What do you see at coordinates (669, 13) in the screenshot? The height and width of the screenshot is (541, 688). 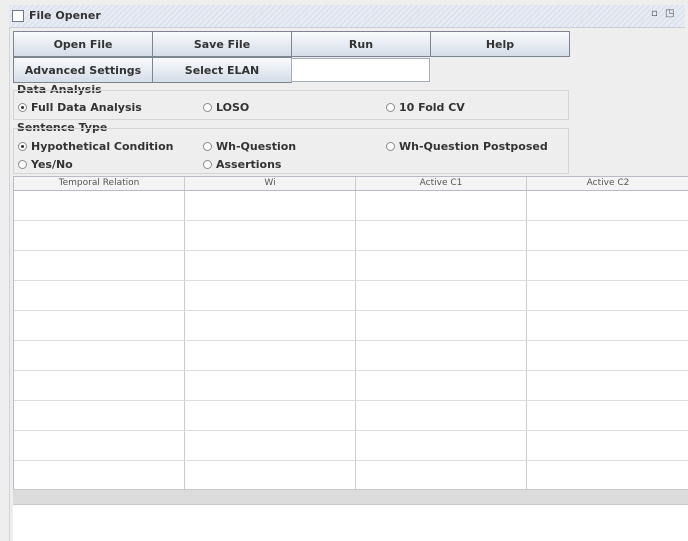 I see `maximize-icon: ◳` at bounding box center [669, 13].